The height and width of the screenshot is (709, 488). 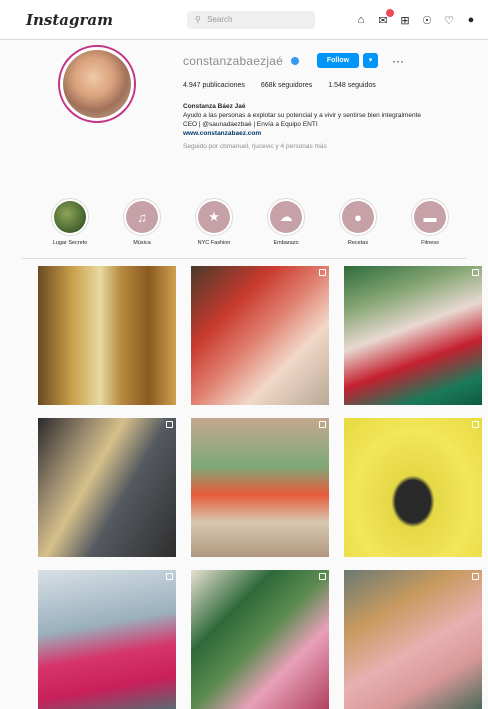 I want to click on highlight-musica: ♫ Música, so click(x=142, y=222).